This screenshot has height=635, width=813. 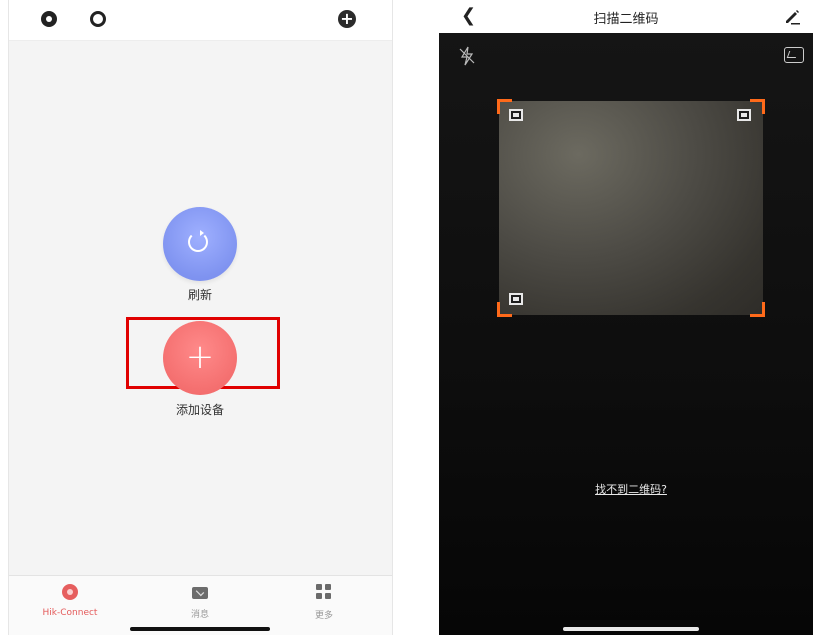 I want to click on plus-icon: +, so click(x=200, y=357).